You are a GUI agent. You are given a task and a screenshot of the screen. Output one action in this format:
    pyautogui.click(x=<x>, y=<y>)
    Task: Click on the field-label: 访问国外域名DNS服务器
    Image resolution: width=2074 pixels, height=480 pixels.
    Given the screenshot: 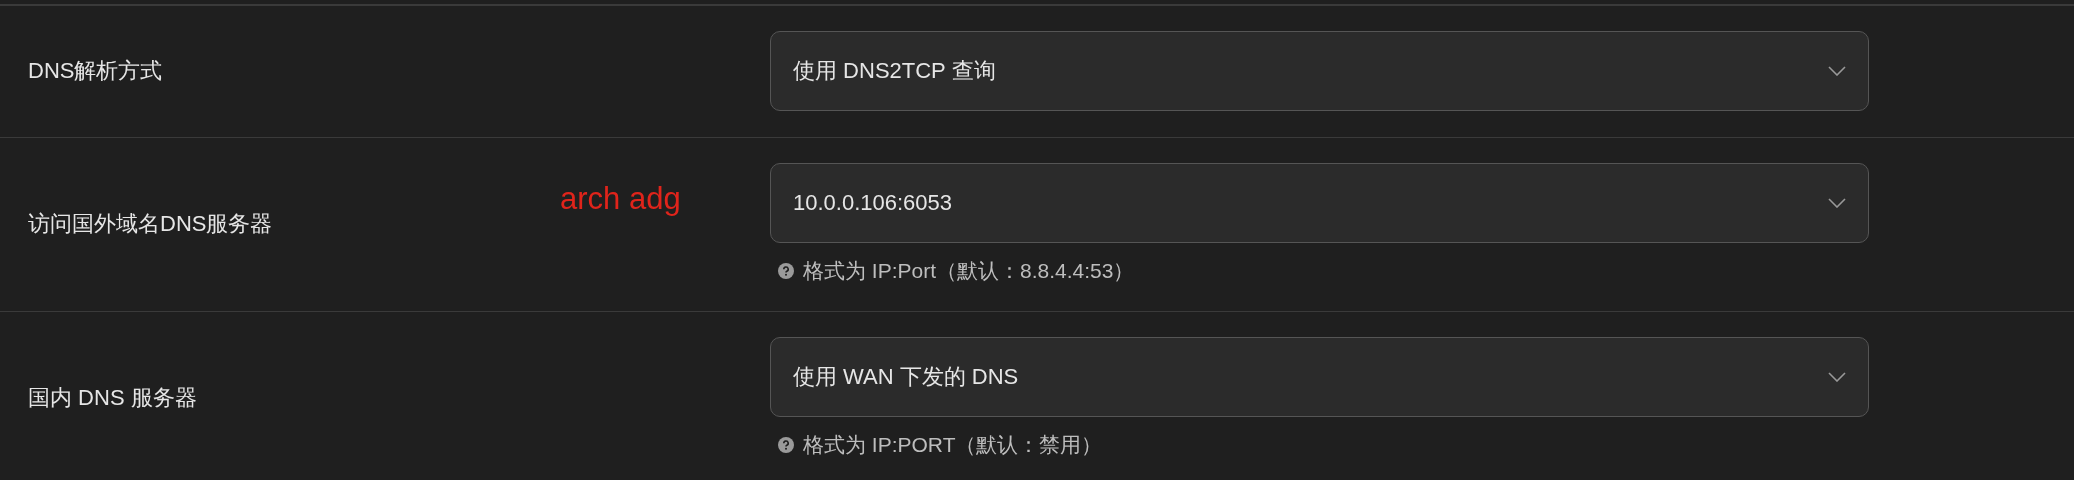 What is the action you would take?
    pyautogui.click(x=150, y=223)
    